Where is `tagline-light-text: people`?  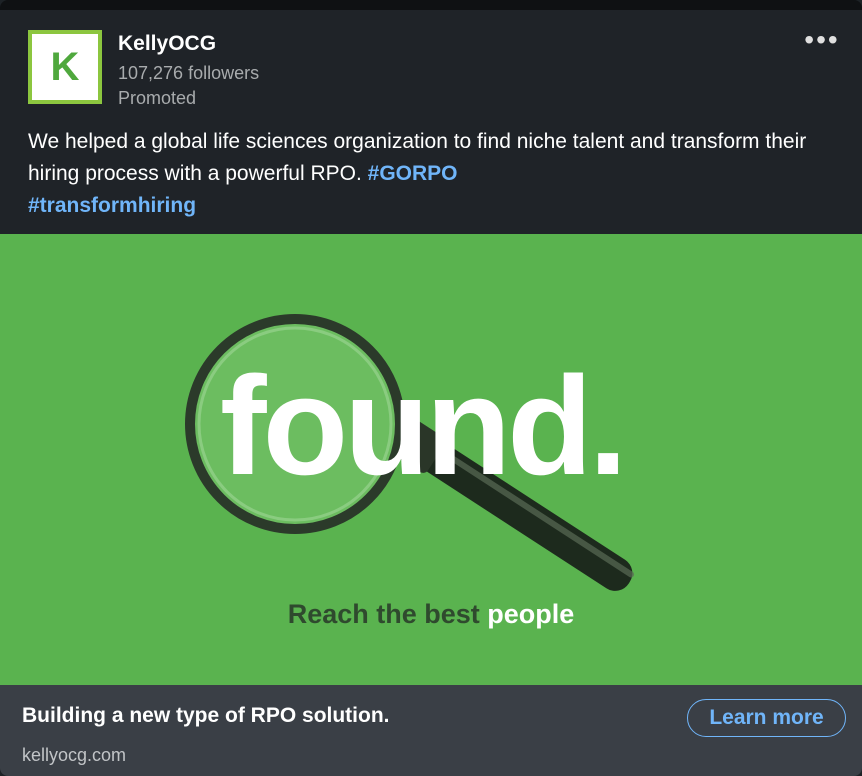
tagline-light-text: people is located at coordinates (531, 614).